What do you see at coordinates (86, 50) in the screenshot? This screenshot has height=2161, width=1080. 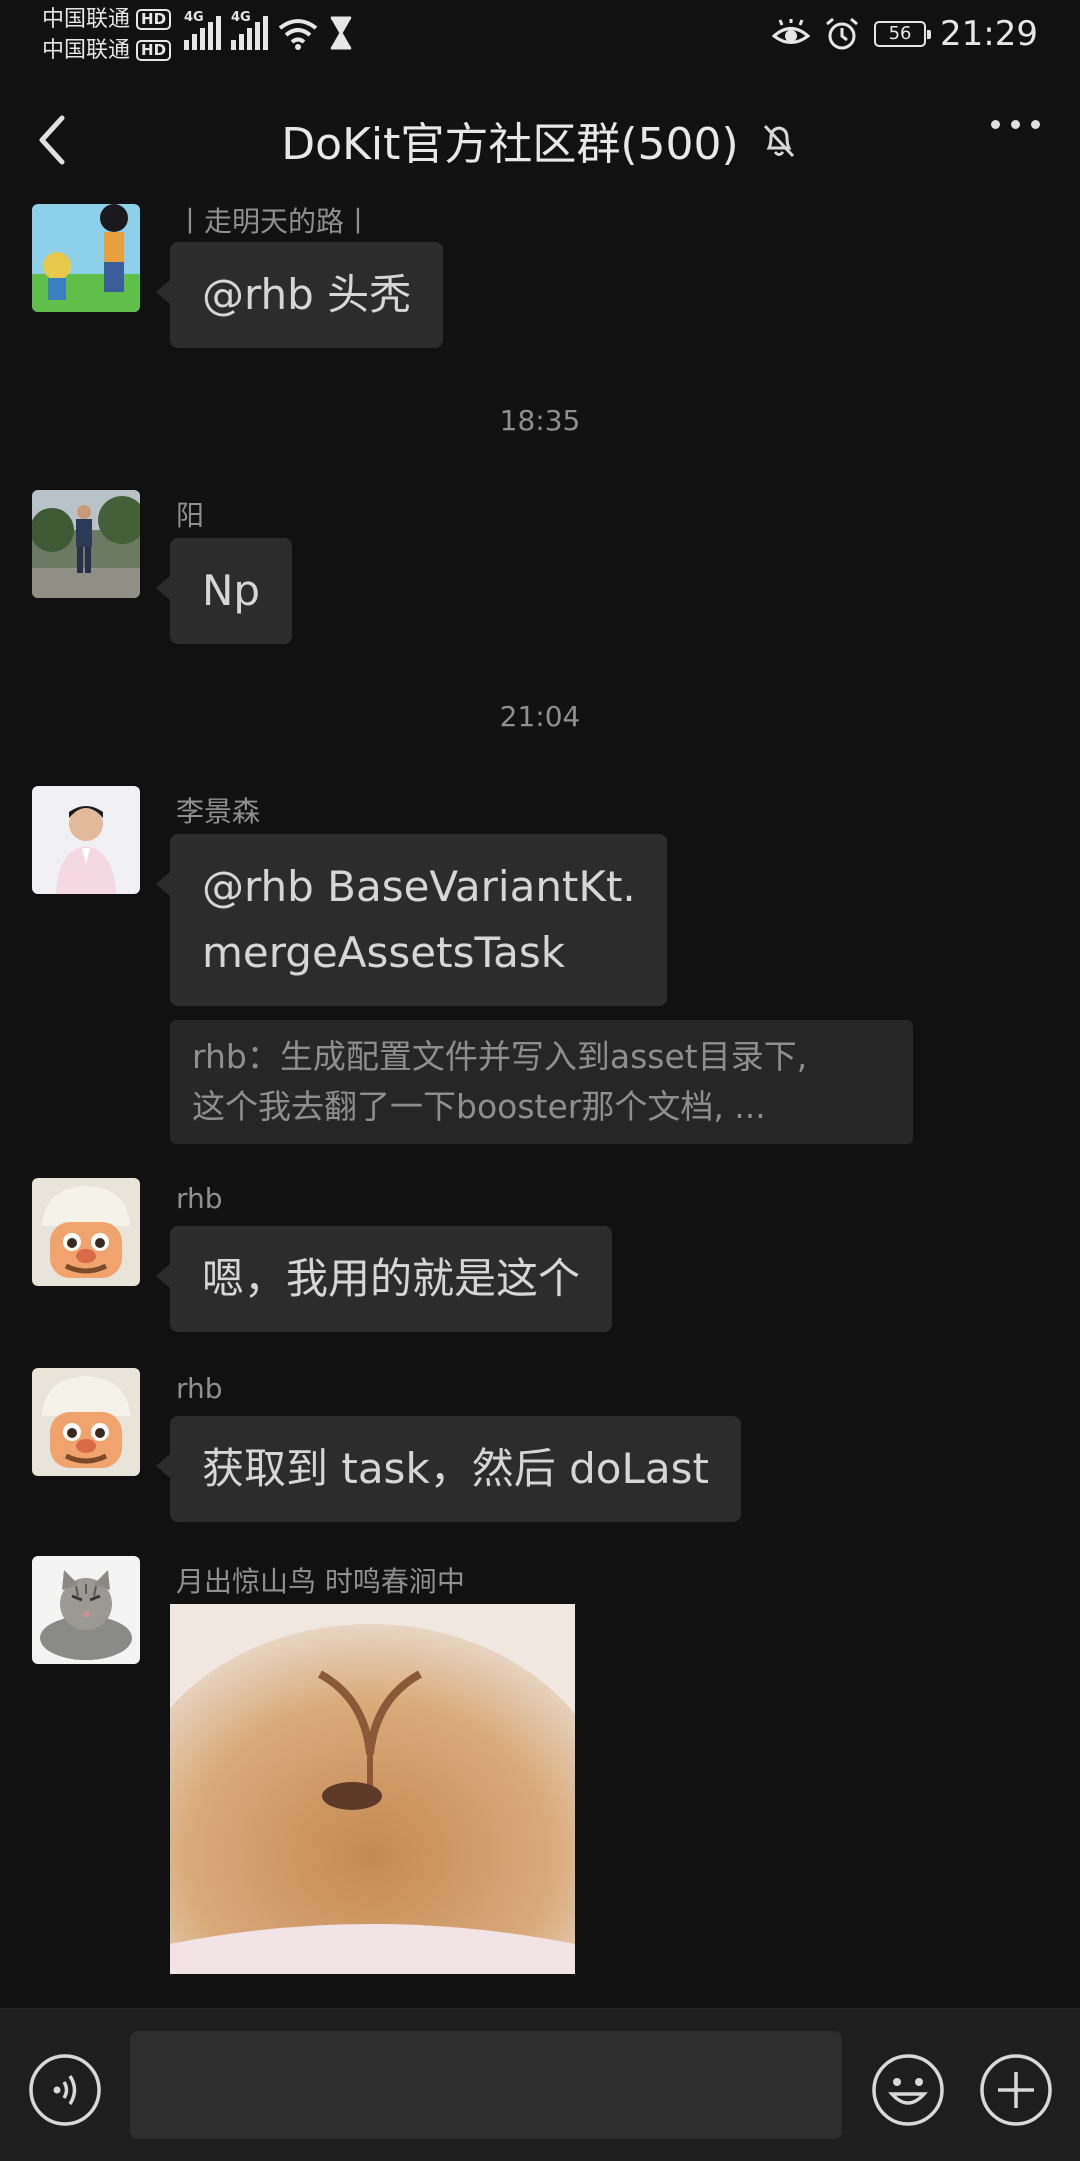 I see `carrier-2-label: 中国联通` at bounding box center [86, 50].